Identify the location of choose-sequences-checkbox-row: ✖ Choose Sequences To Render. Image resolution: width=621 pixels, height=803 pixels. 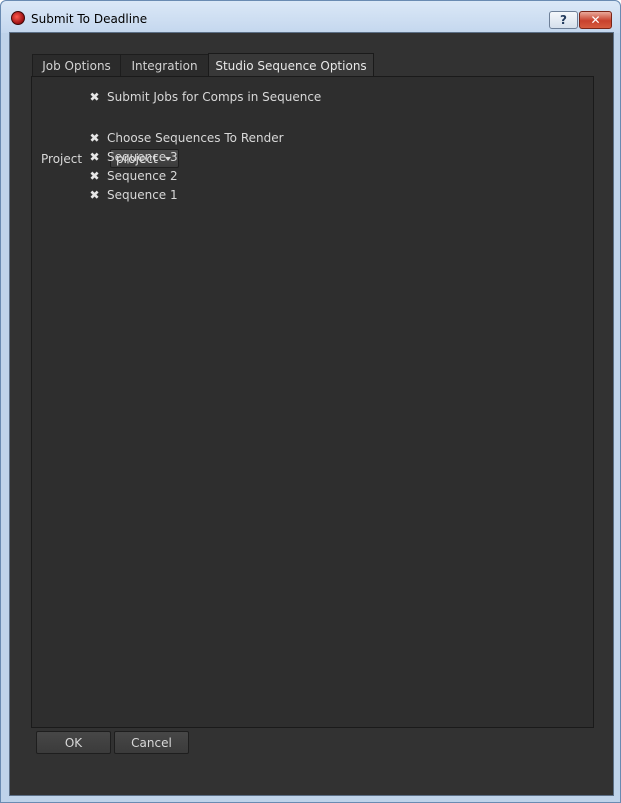
(186, 138).